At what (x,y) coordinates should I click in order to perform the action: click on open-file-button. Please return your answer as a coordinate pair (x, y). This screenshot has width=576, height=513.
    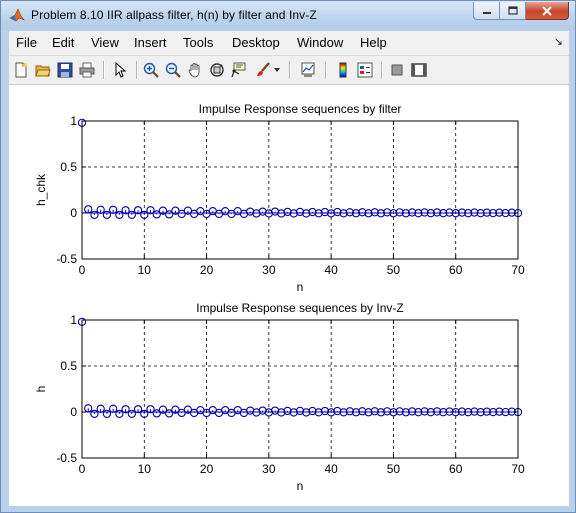
    Looking at the image, I should click on (43, 70).